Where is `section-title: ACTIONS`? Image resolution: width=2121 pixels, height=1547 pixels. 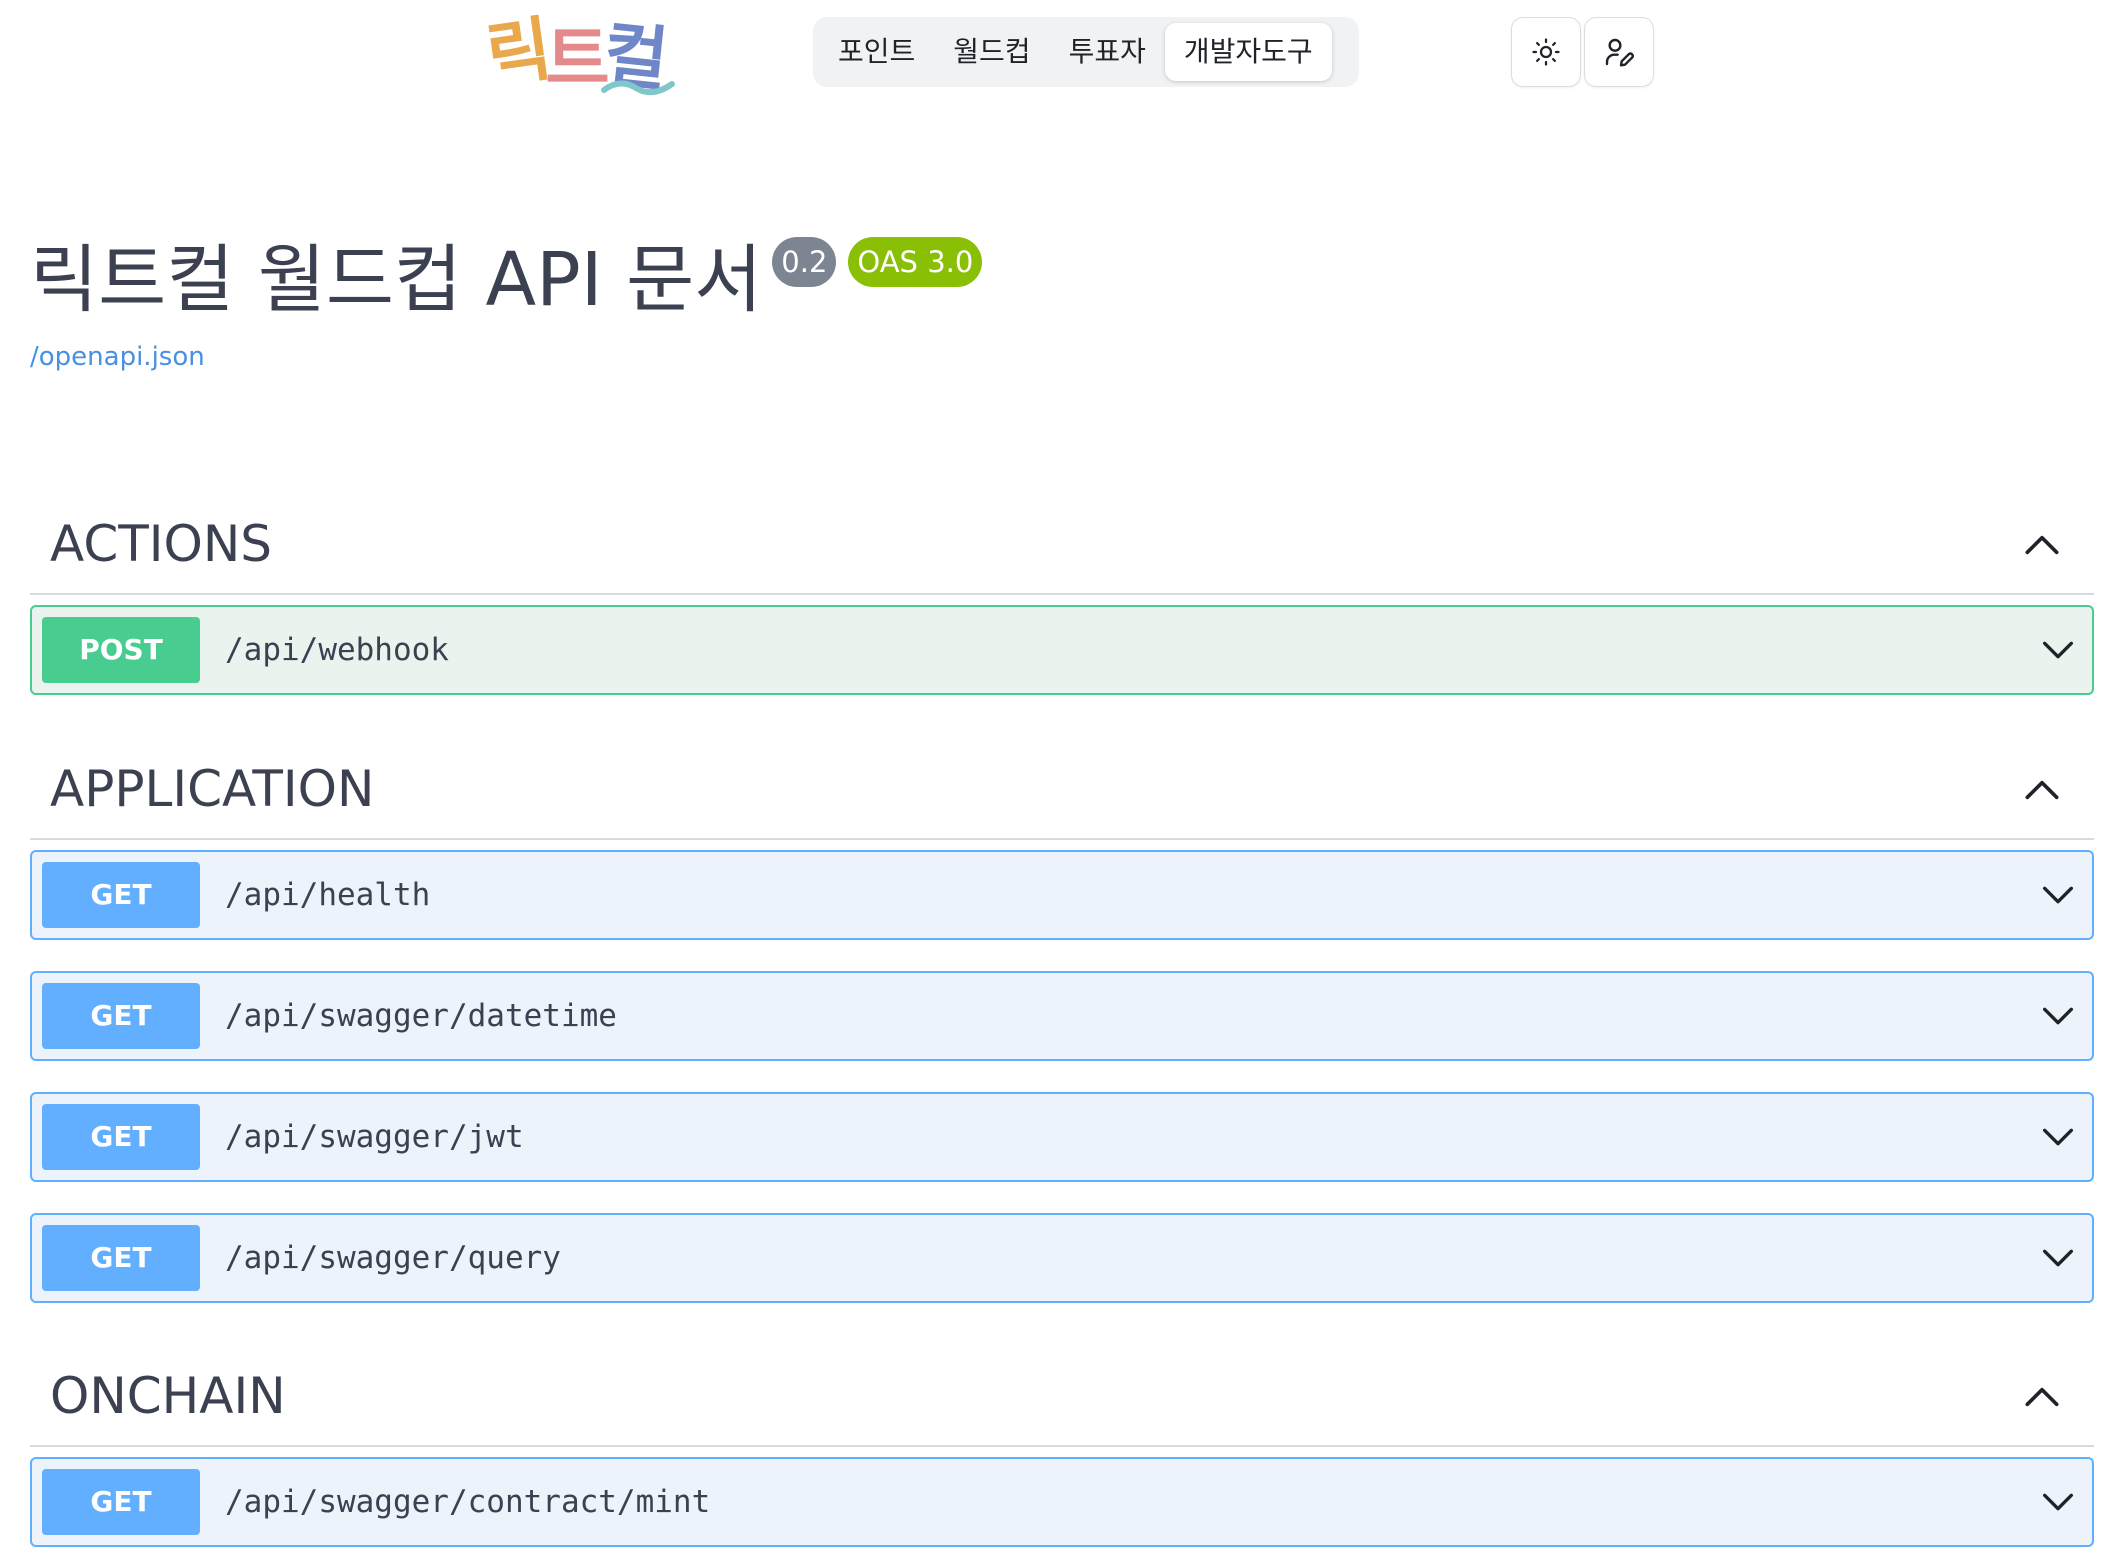 section-title: ACTIONS is located at coordinates (161, 544).